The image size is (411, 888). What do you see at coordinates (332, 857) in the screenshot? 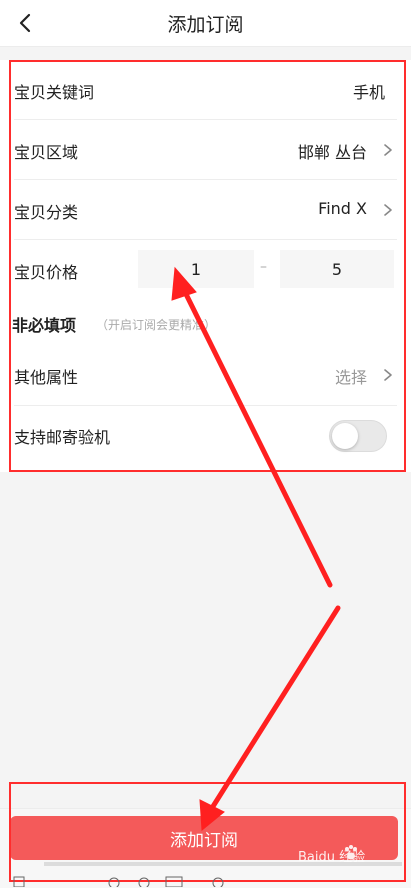
I see `watermark-text: Baidu 经验` at bounding box center [332, 857].